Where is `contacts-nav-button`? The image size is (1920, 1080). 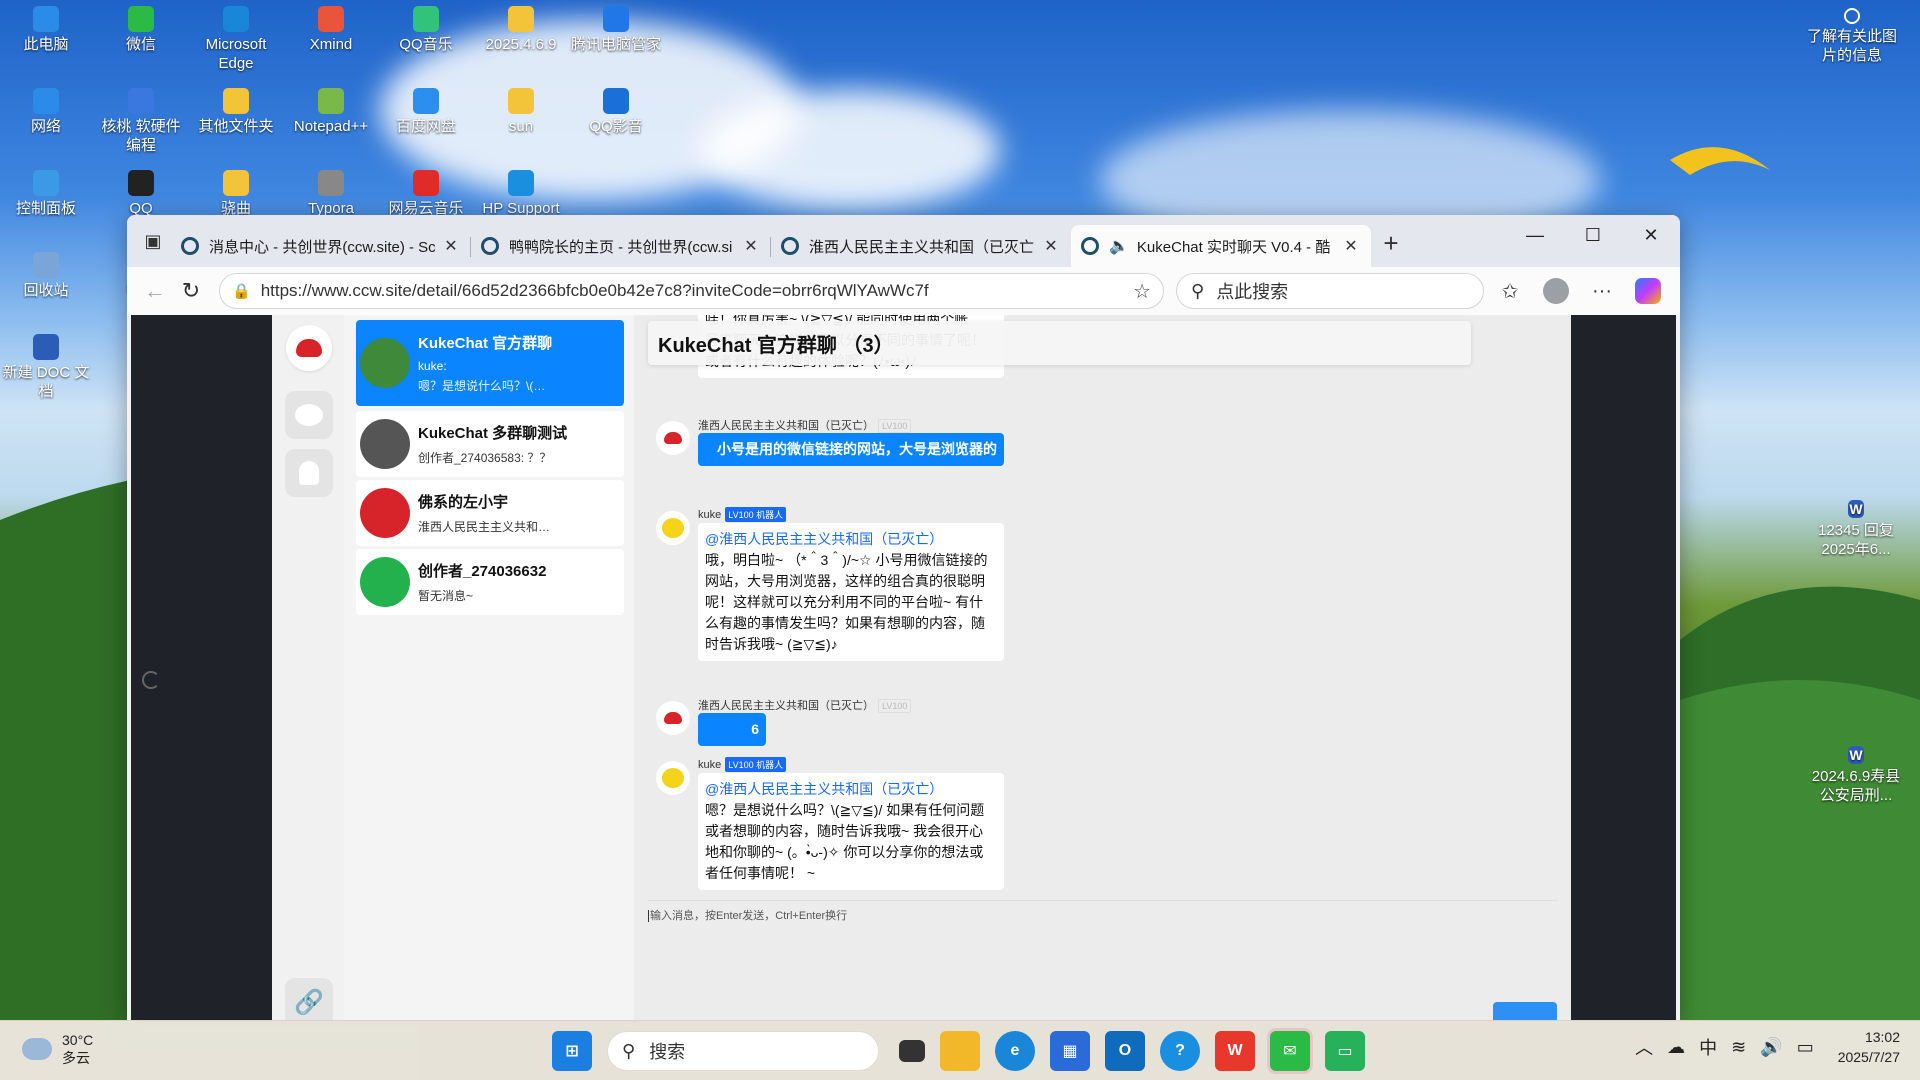
contacts-nav-button is located at coordinates (309, 473).